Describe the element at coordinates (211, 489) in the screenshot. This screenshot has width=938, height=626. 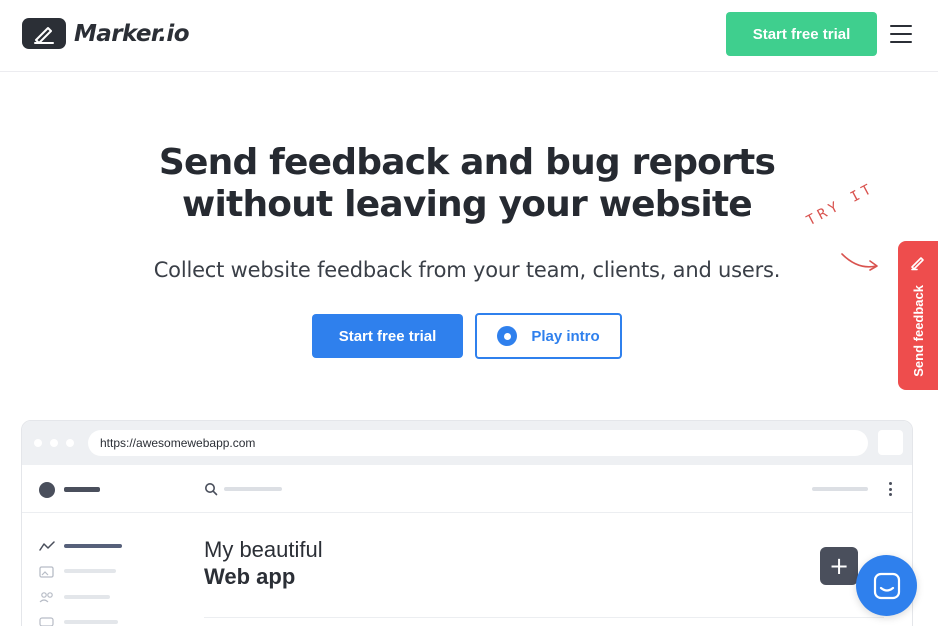
I see `search-icon` at that location.